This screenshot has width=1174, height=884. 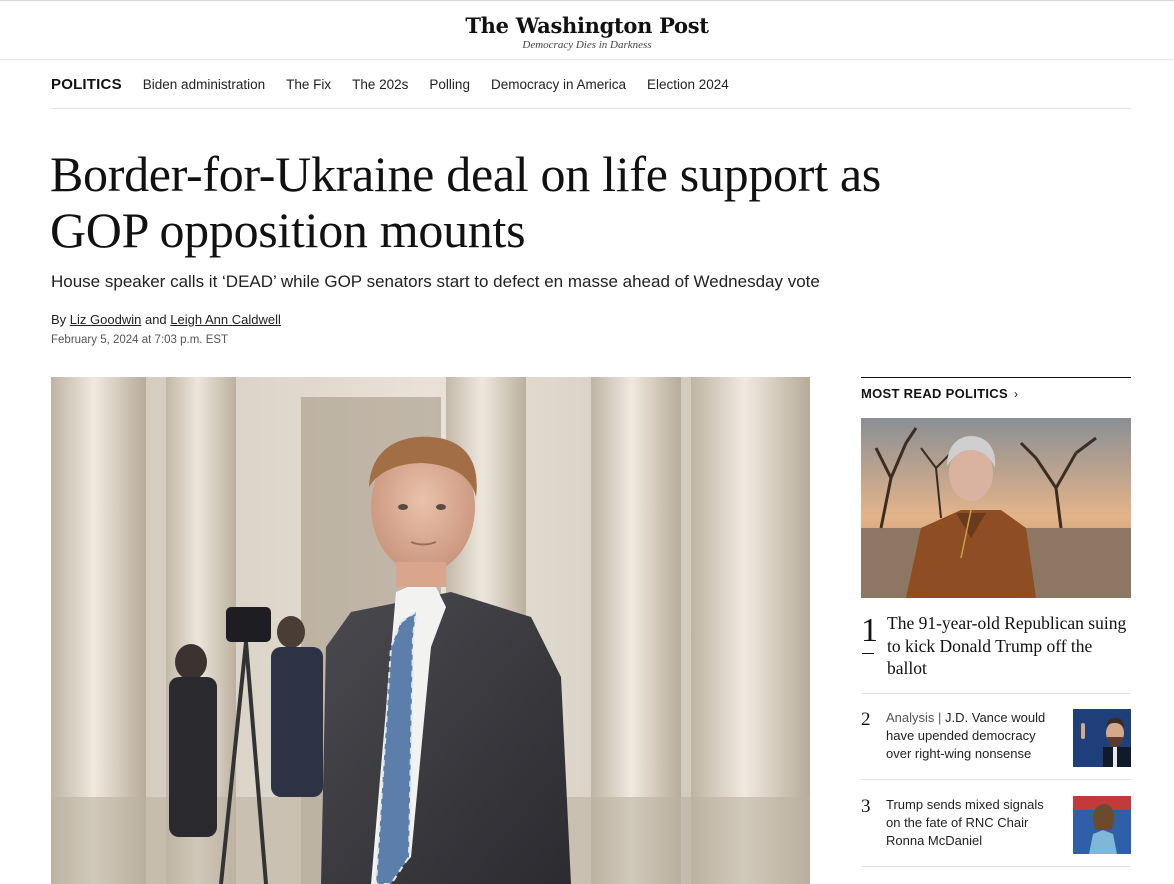 I want to click on featured-photo-illustration, so click(x=996, y=508).